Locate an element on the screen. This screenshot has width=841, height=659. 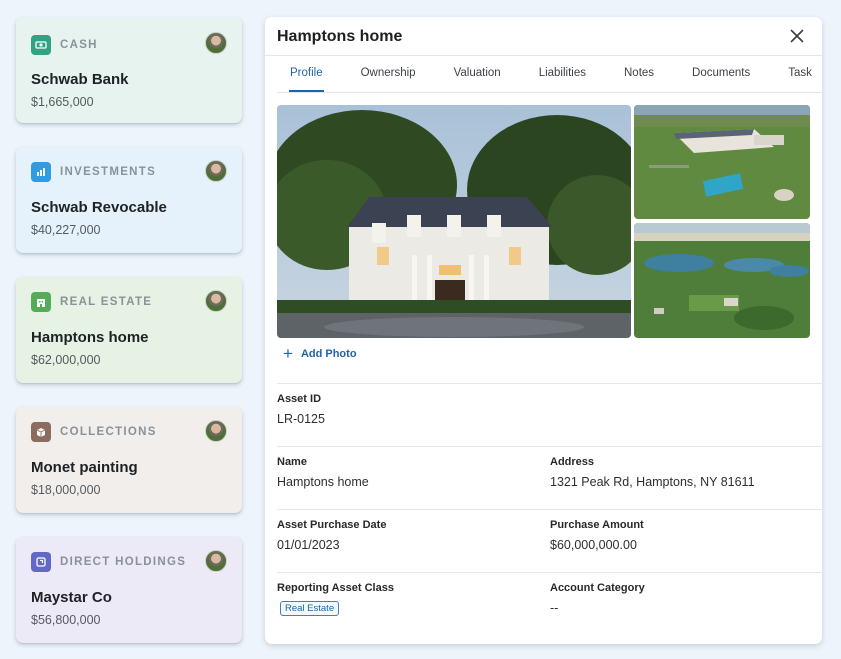
purchase-amount-value: $60,000,000.00 is located at coordinates (593, 545).